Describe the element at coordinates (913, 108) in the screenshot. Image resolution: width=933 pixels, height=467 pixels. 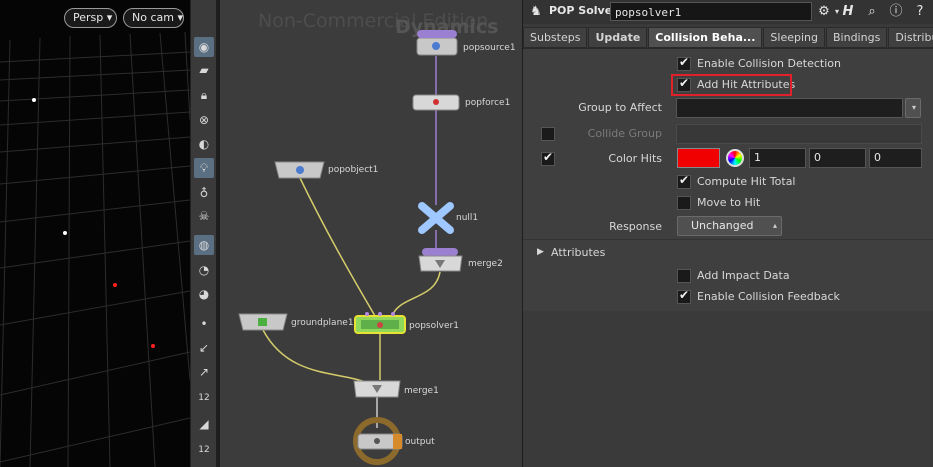
I see `group-to-affect-dropdown: ▾` at that location.